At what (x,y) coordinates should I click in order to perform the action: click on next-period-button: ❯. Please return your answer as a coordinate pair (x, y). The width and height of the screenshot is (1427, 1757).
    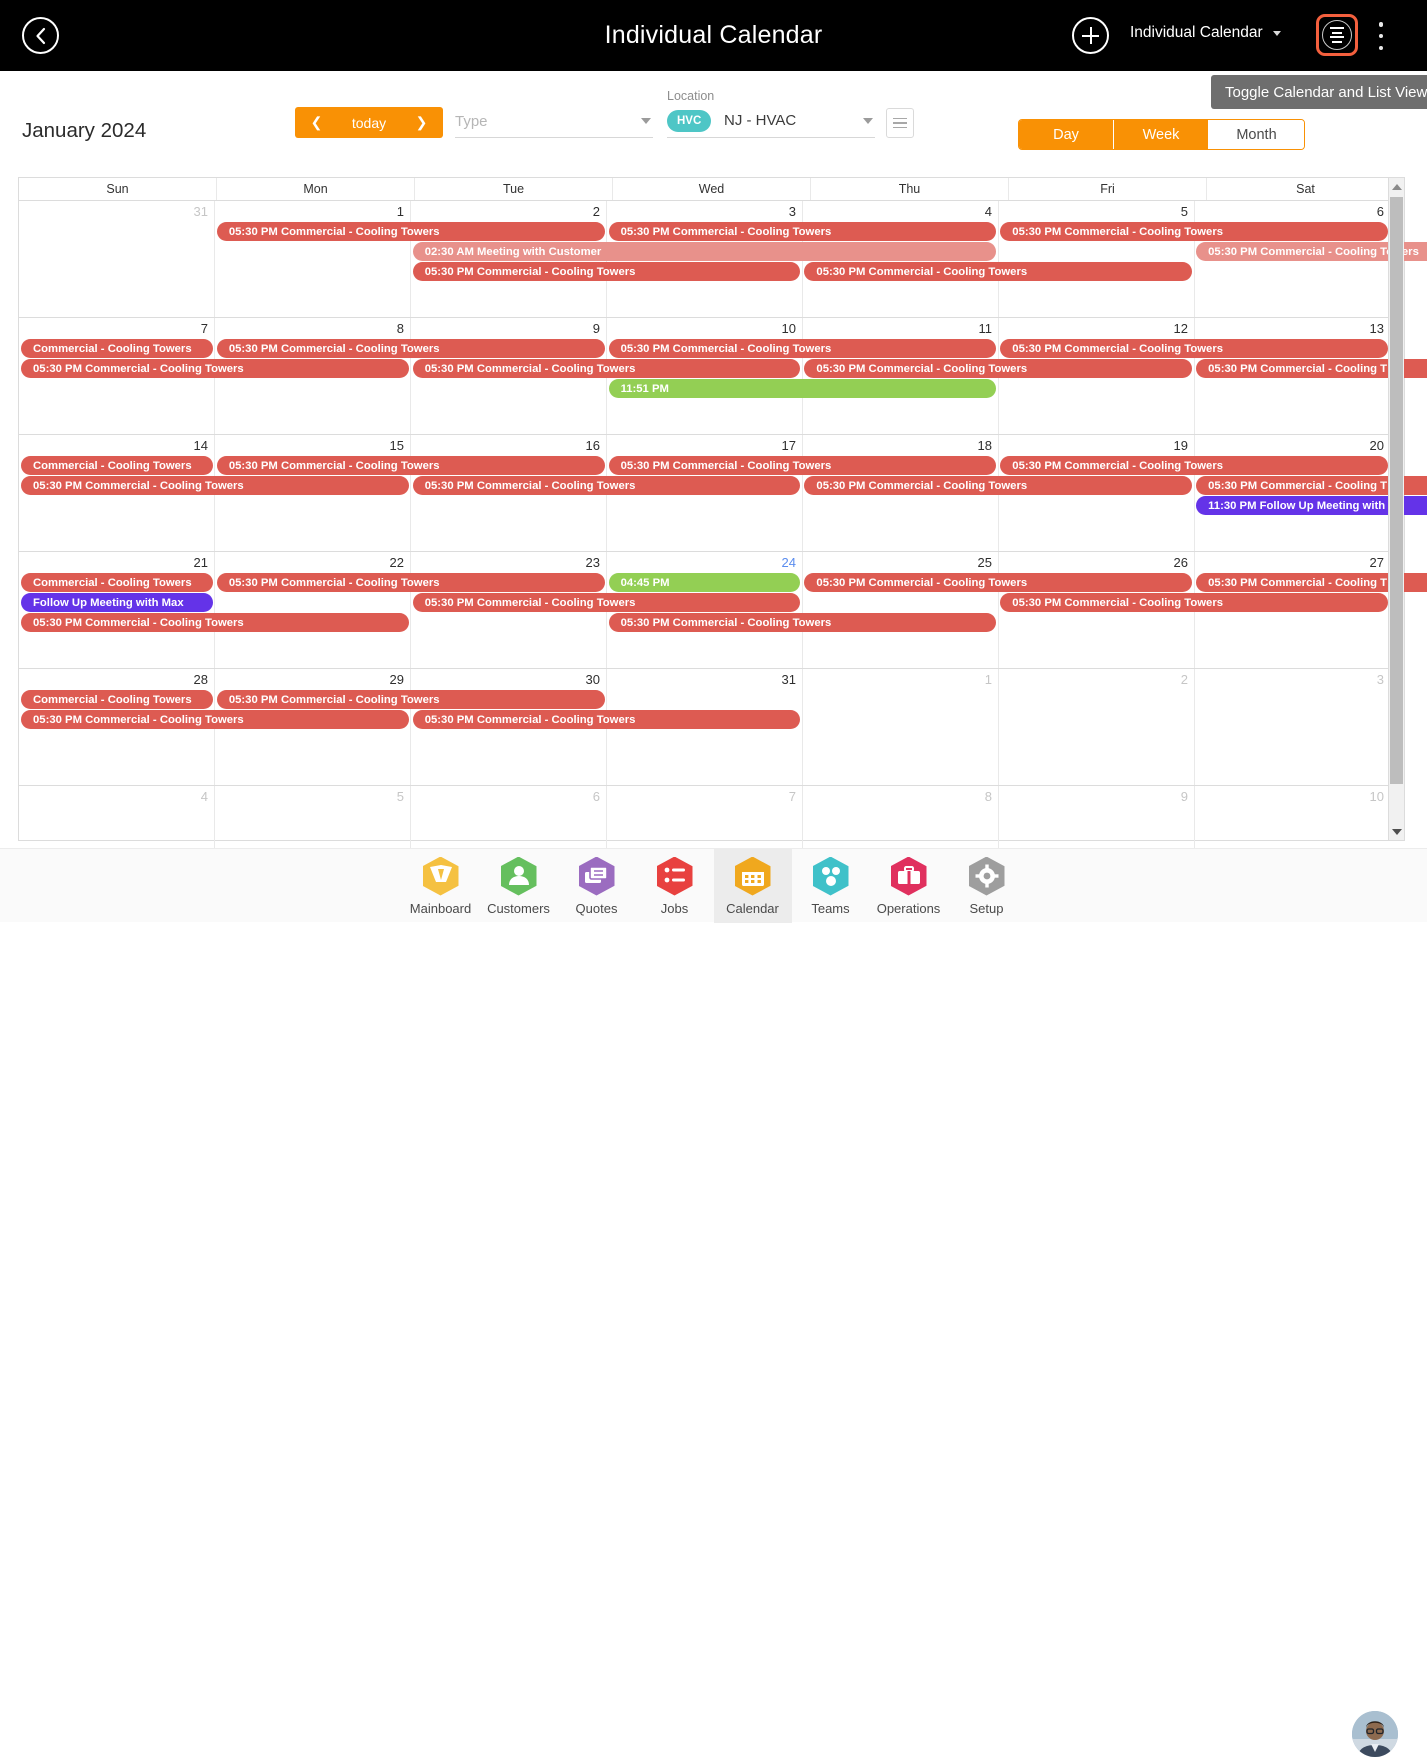
    Looking at the image, I should click on (421, 122).